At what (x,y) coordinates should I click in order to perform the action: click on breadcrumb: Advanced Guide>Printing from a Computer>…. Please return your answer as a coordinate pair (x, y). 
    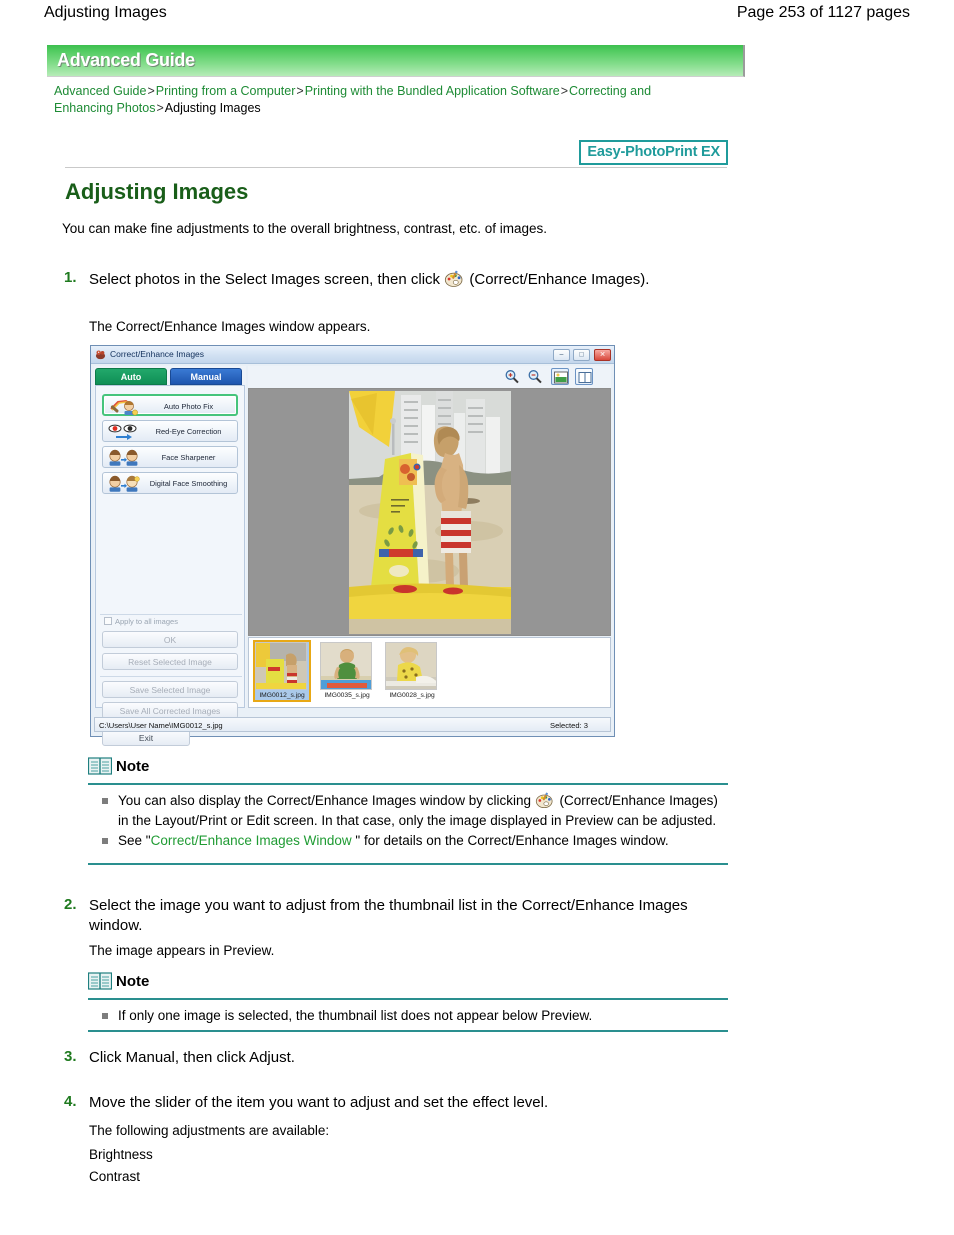
    Looking at the image, I should click on (374, 100).